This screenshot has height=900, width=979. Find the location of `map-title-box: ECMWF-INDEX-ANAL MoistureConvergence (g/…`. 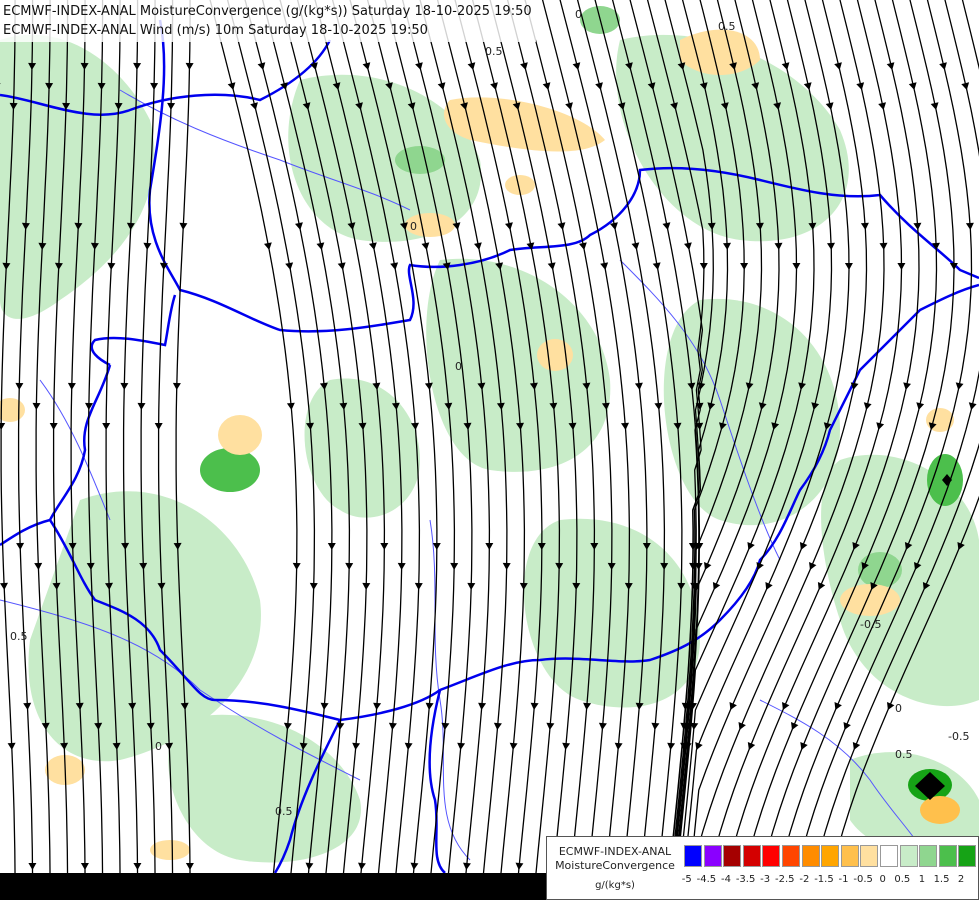

map-title-box: ECMWF-INDEX-ANAL MoistureConvergence (g/… is located at coordinates (268, 21).